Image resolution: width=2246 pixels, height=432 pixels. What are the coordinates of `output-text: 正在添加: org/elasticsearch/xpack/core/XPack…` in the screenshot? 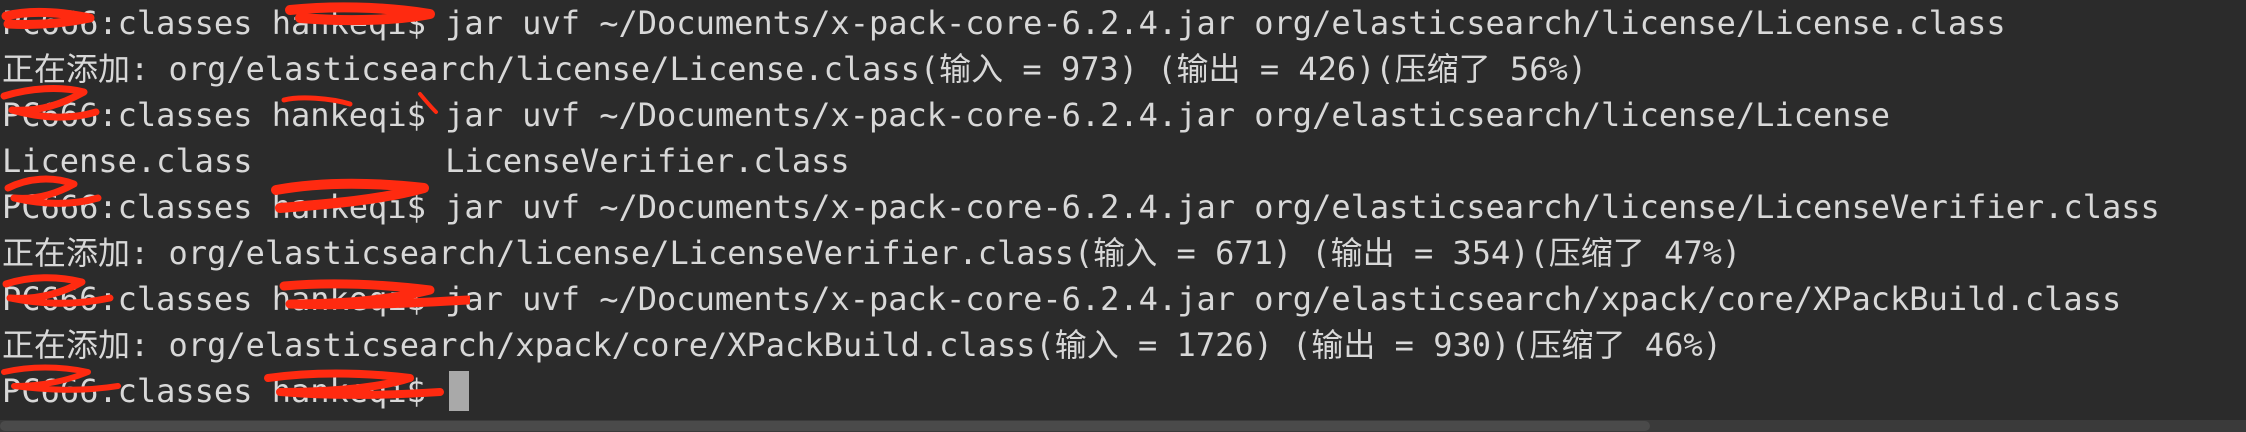 It's located at (862, 345).